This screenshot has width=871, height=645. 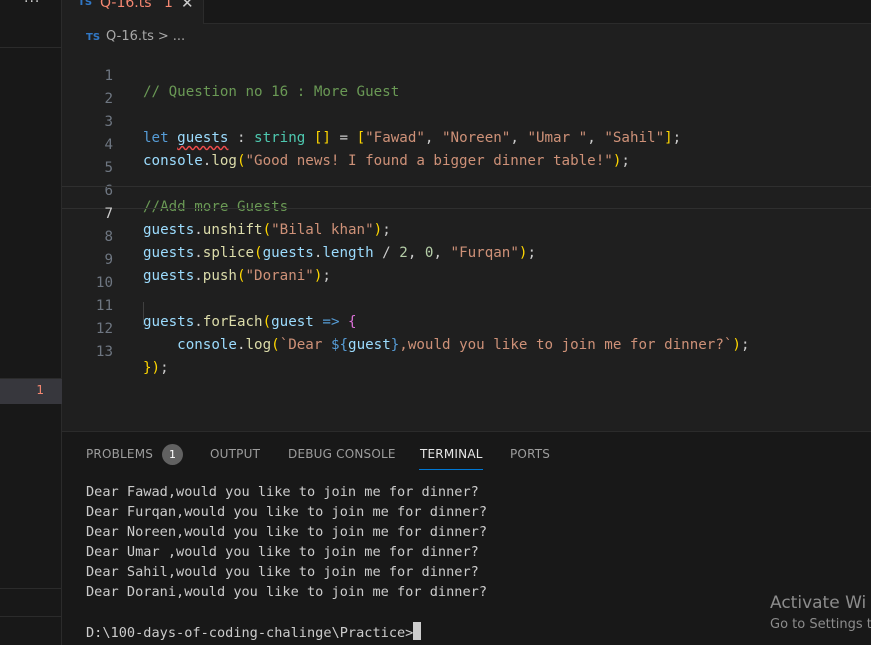 I want to click on activation-watermark-subtitle: Go to Settings t, so click(x=820, y=624).